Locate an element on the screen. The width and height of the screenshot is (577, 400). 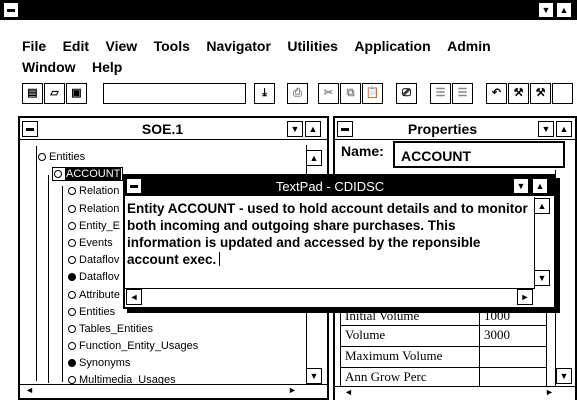
textpad-title: TextPad - CDIDSC is located at coordinates (330, 186).